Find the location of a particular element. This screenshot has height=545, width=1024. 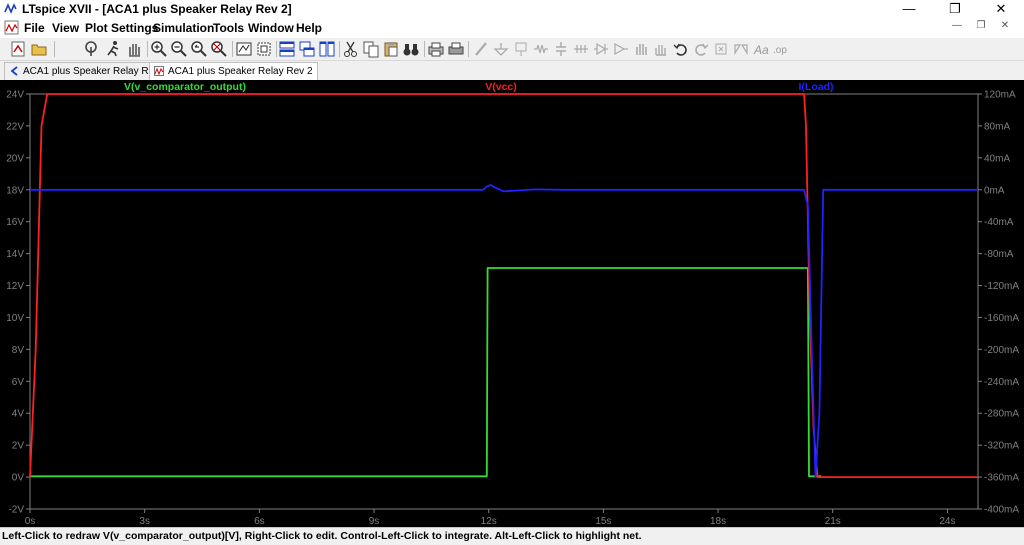

waveform-tab-icon is located at coordinates (159, 71).